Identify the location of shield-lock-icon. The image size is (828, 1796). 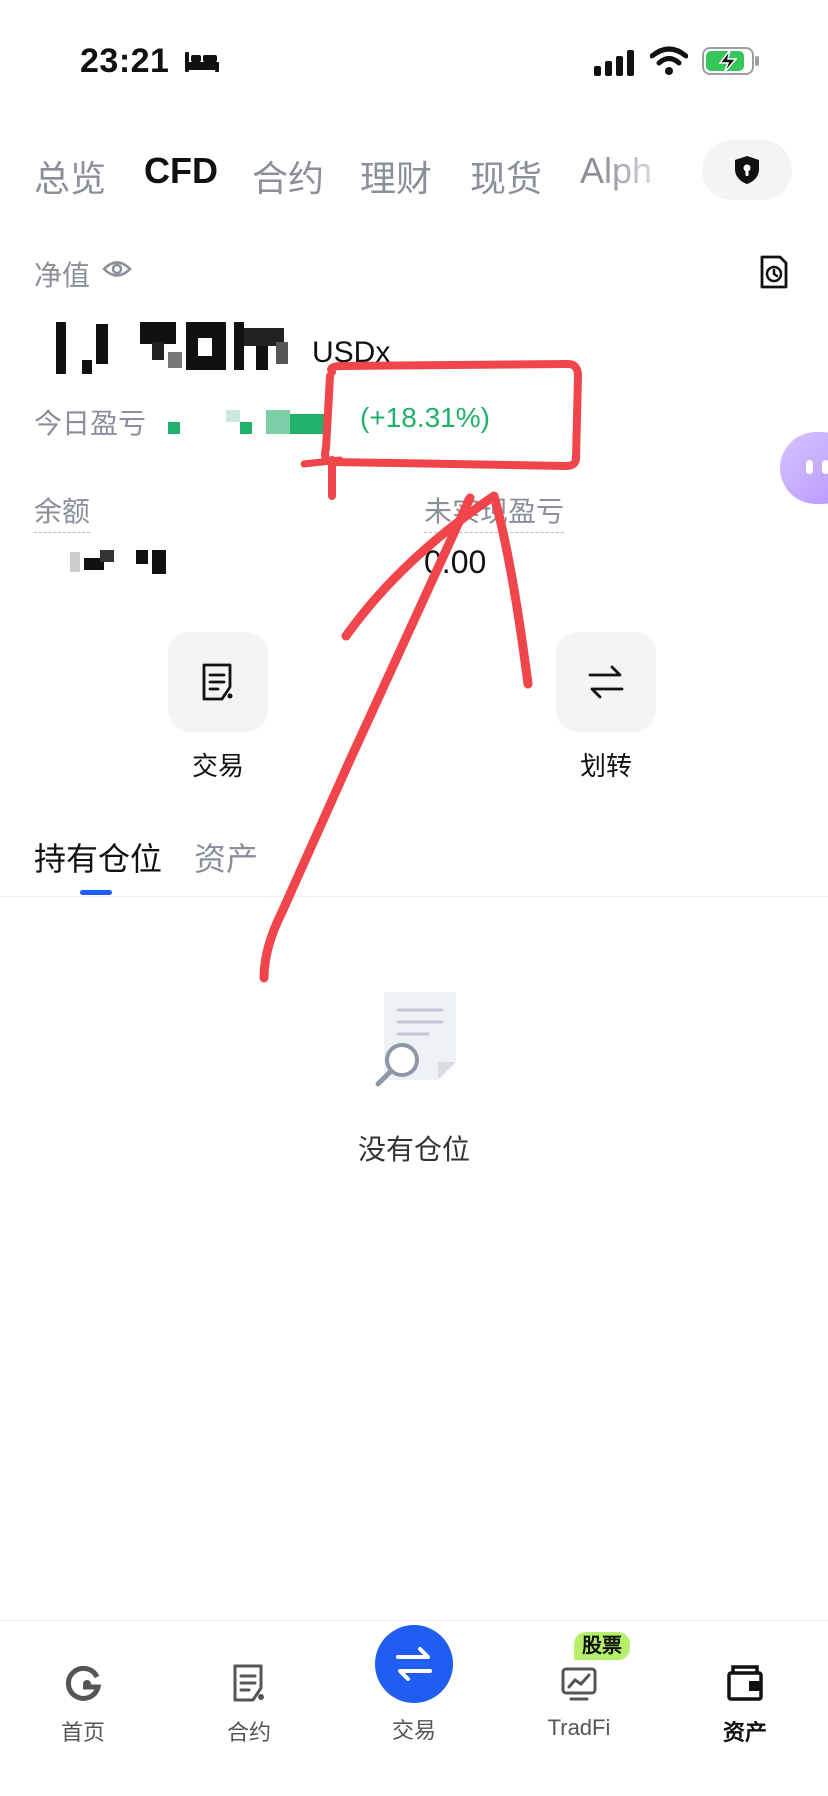
(747, 170).